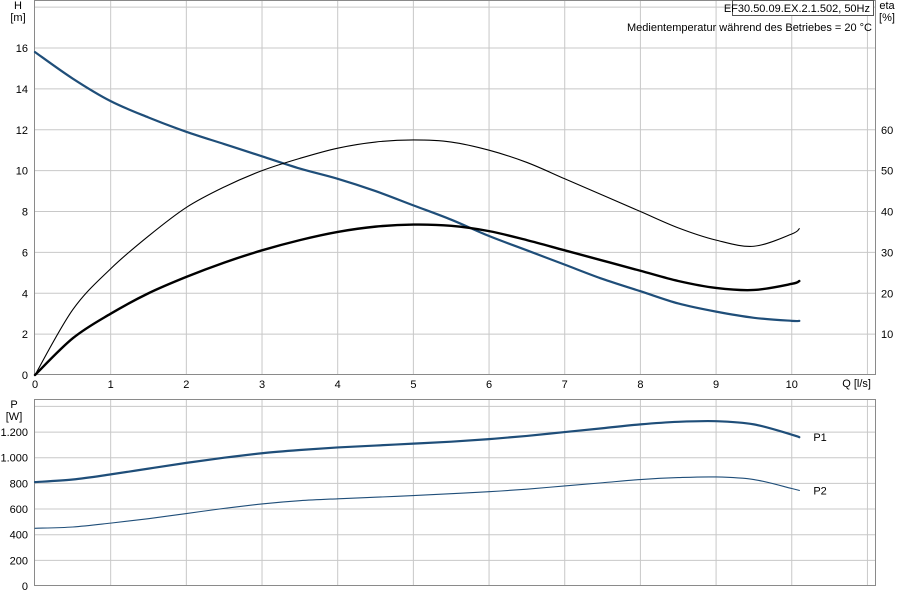 The width and height of the screenshot is (900, 605). I want to click on h-tick-label: 0, so click(25, 376).